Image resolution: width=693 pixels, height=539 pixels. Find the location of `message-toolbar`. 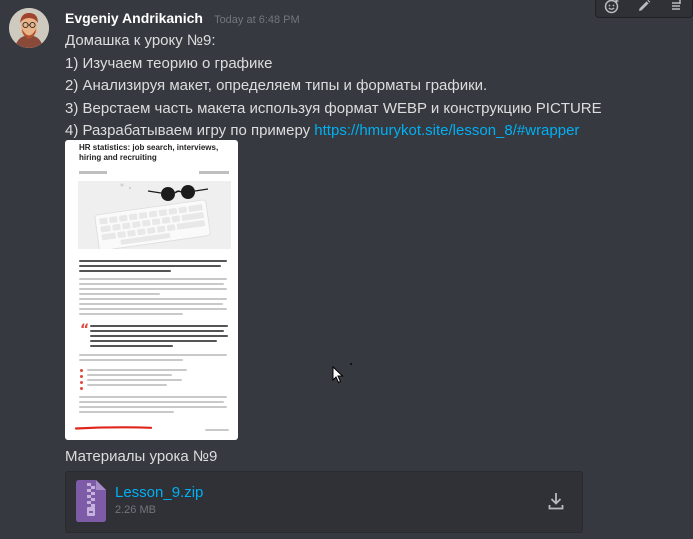

message-toolbar is located at coordinates (644, 9).